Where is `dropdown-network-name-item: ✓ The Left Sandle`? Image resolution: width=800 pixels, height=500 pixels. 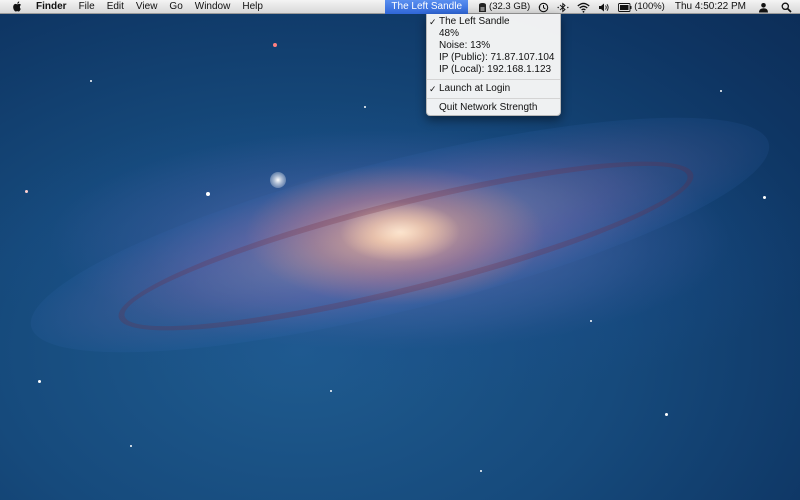 dropdown-network-name-item: ✓ The Left Sandle is located at coordinates (493, 22).